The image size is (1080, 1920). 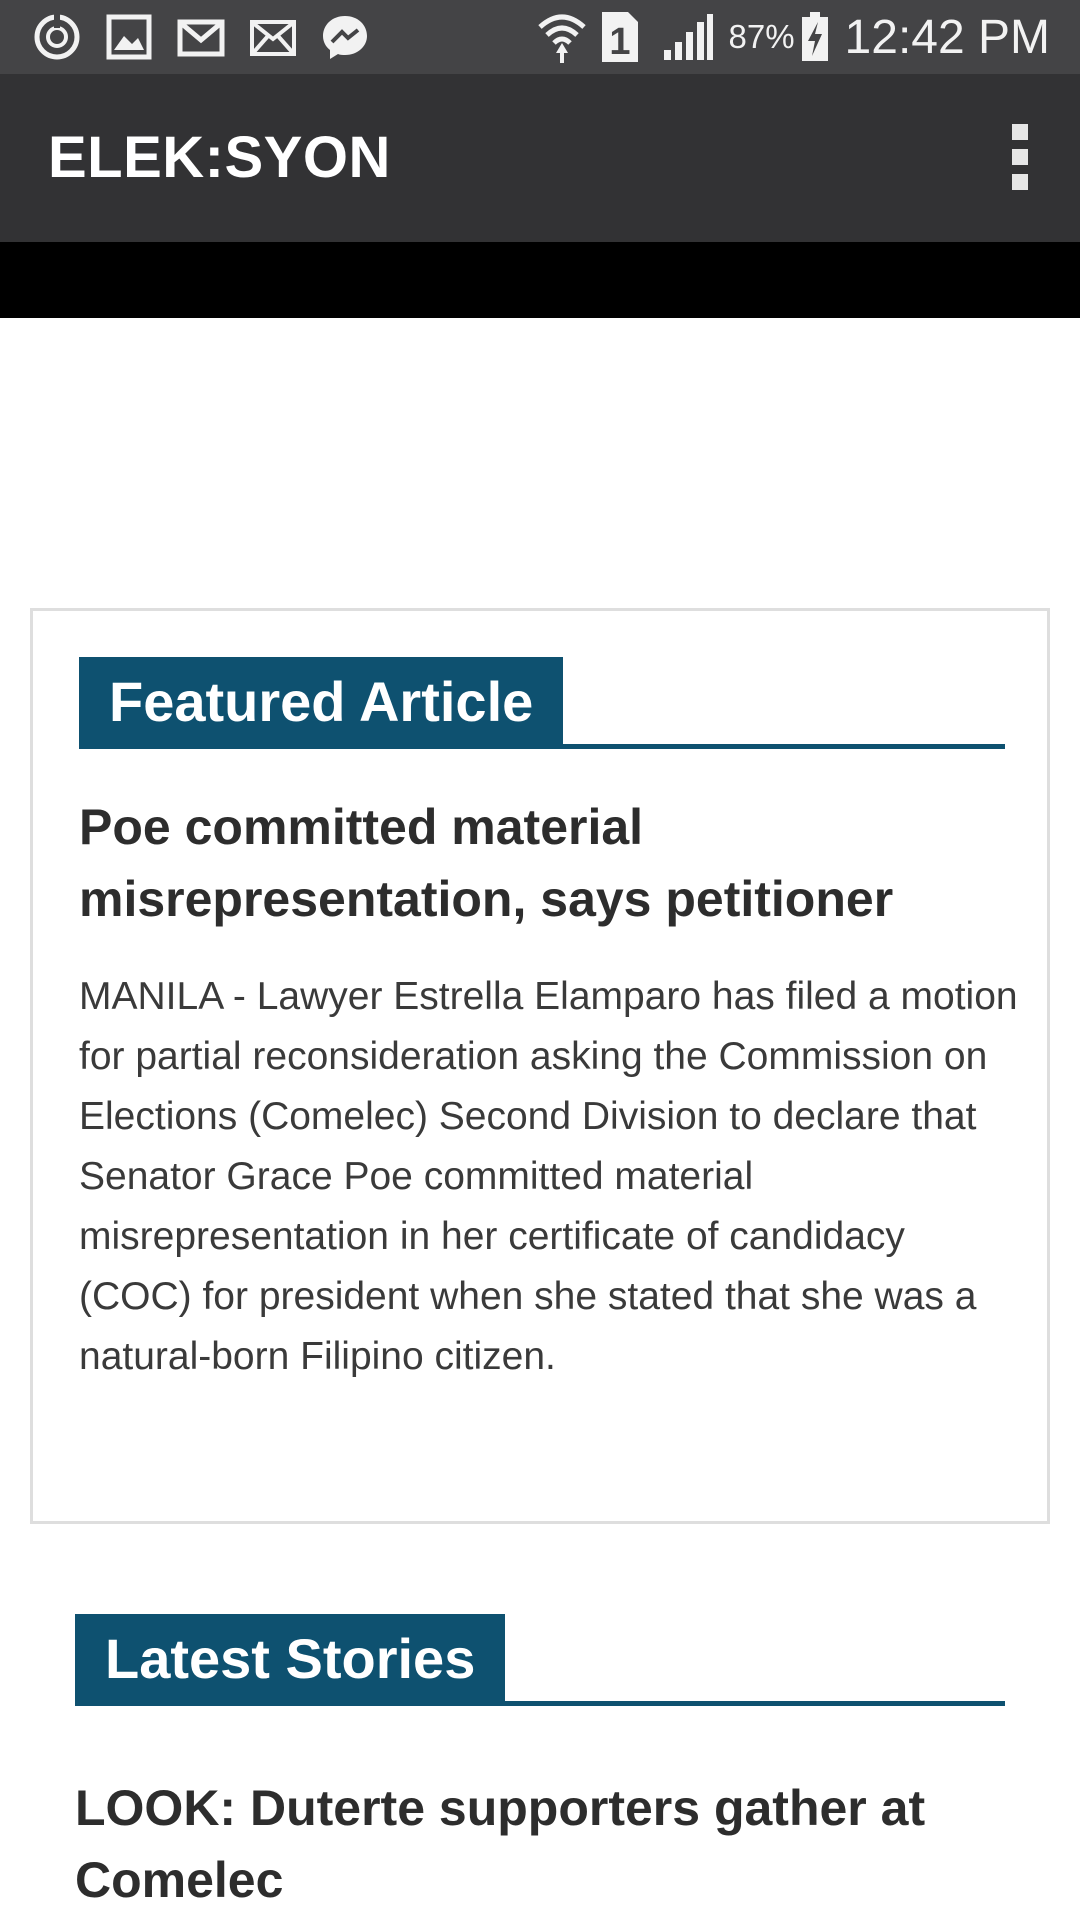 I want to click on overflow-menu-icon, so click(x=1020, y=157).